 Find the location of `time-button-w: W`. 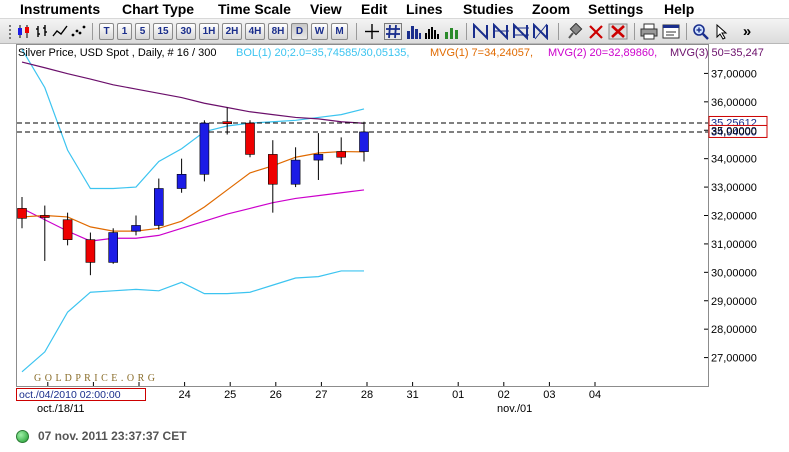

time-button-w: W is located at coordinates (319, 31).